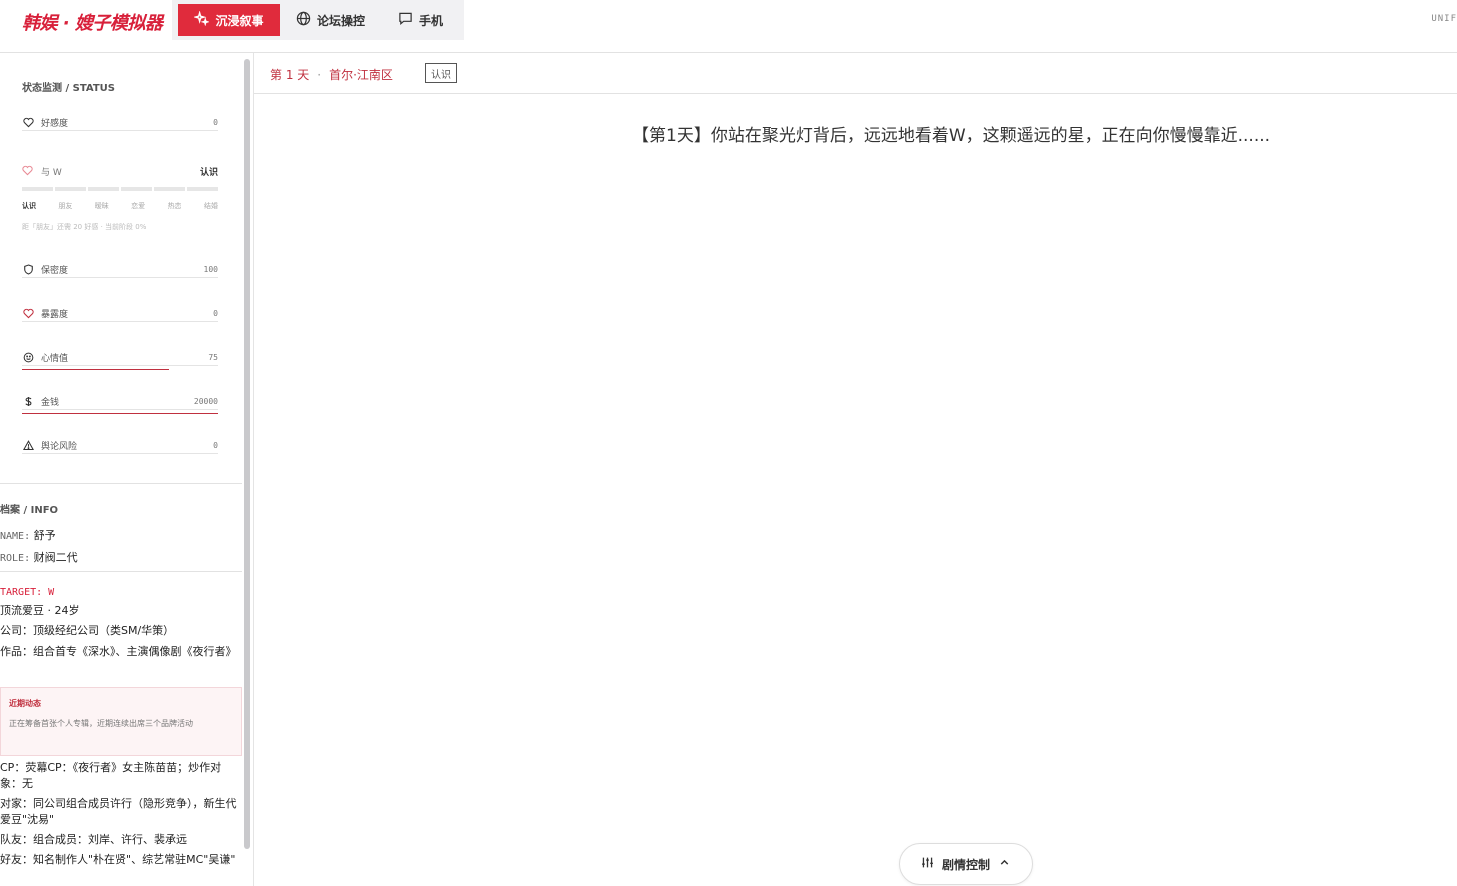 The width and height of the screenshot is (1457, 886). Describe the element at coordinates (120, 171) in the screenshot. I see `relation-row: 与 W 认识` at that location.